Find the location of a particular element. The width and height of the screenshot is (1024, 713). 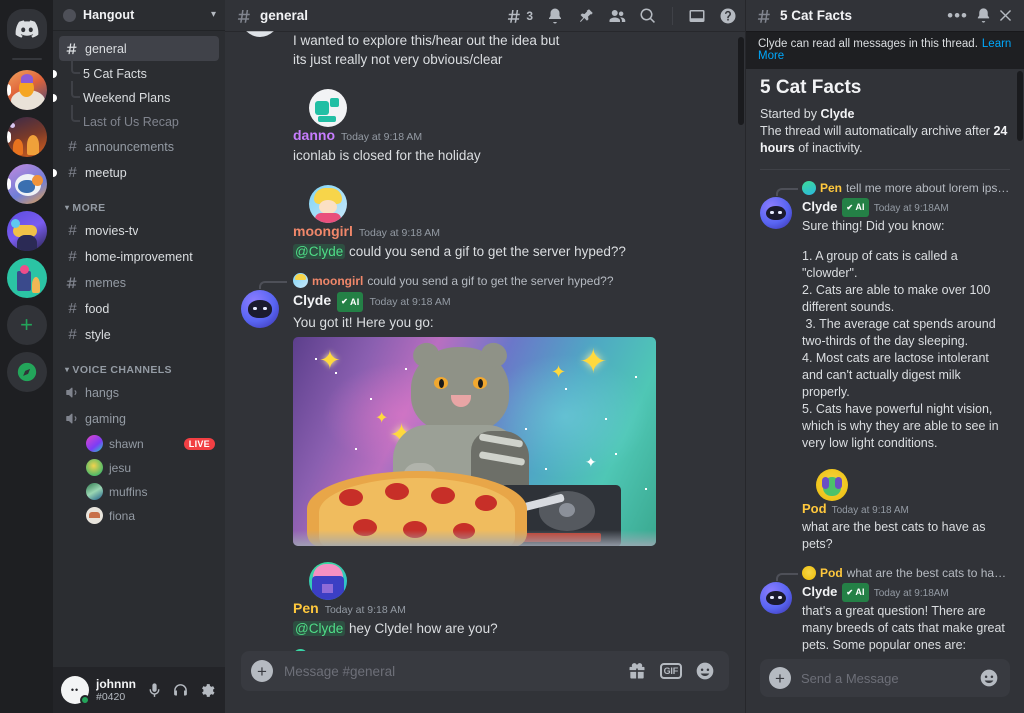

message-author: danno is located at coordinates (314, 135).